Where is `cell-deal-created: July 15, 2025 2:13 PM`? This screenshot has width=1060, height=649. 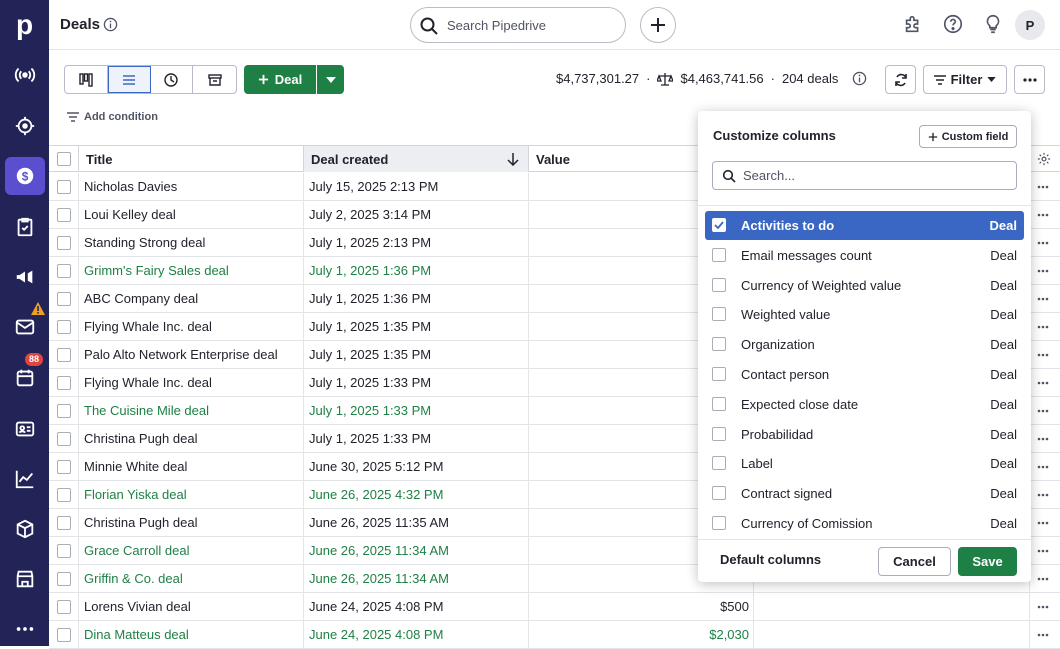 cell-deal-created: July 15, 2025 2:13 PM is located at coordinates (416, 186).